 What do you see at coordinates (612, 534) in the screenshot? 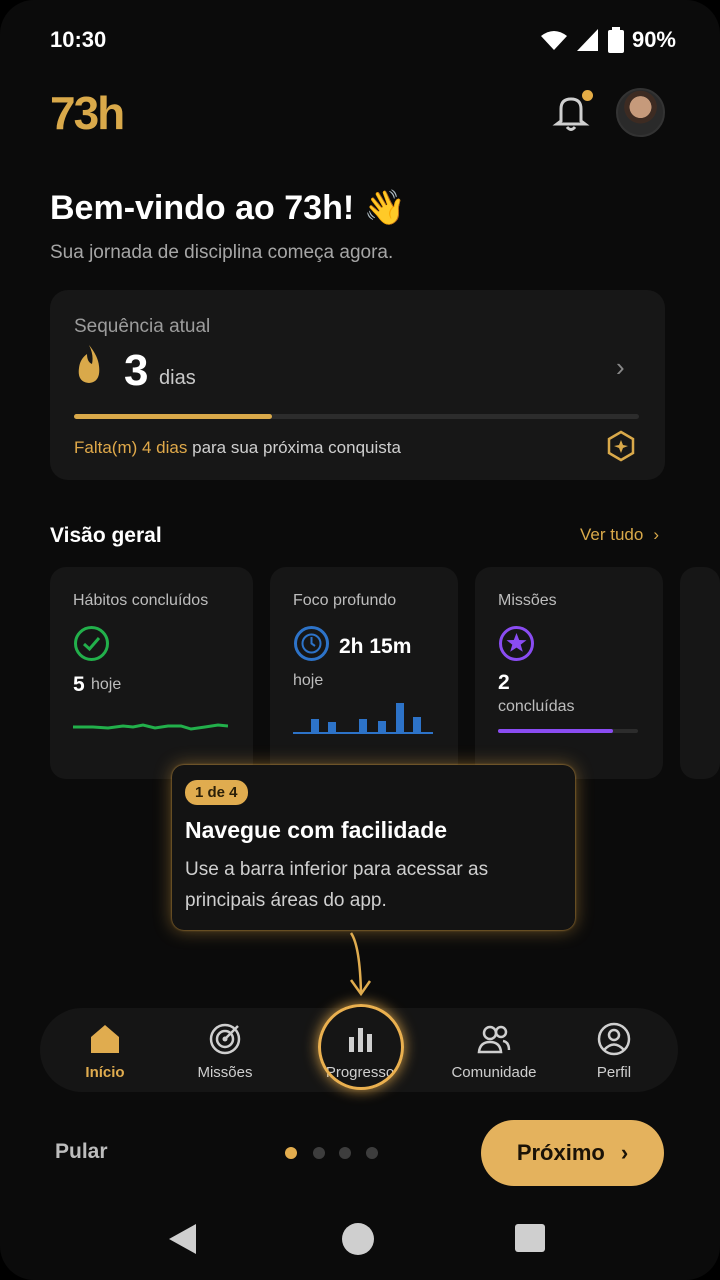
I see `see-all-label: Ver tudo` at bounding box center [612, 534].